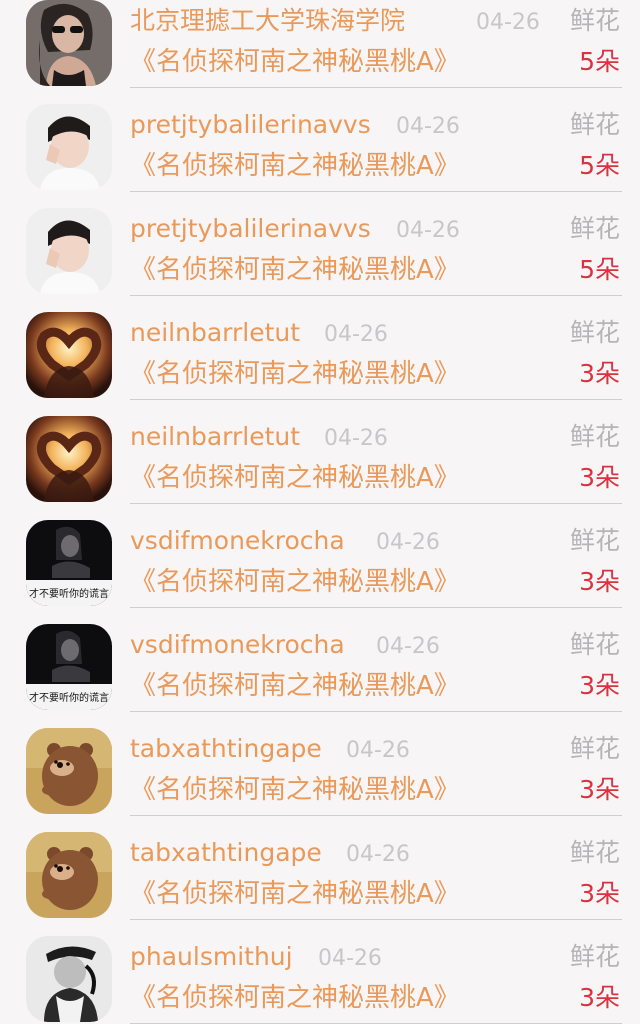  I want to click on list-item: 北京理摅工大学珠海学院 04-26 鲜花 《名侦探柯南之神秘黑桃A》 5朵, so click(320, 52).